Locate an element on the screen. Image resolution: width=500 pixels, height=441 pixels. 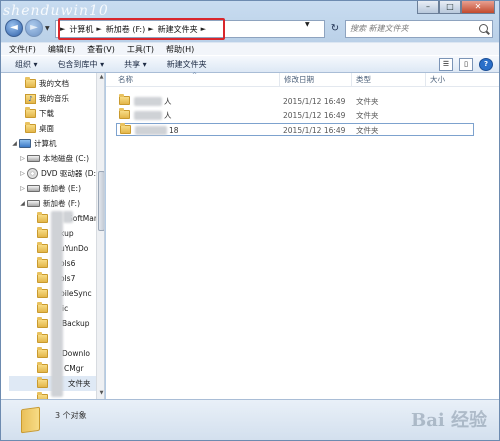
tree-item-folder: ols7 is located at coordinates (70, 278).